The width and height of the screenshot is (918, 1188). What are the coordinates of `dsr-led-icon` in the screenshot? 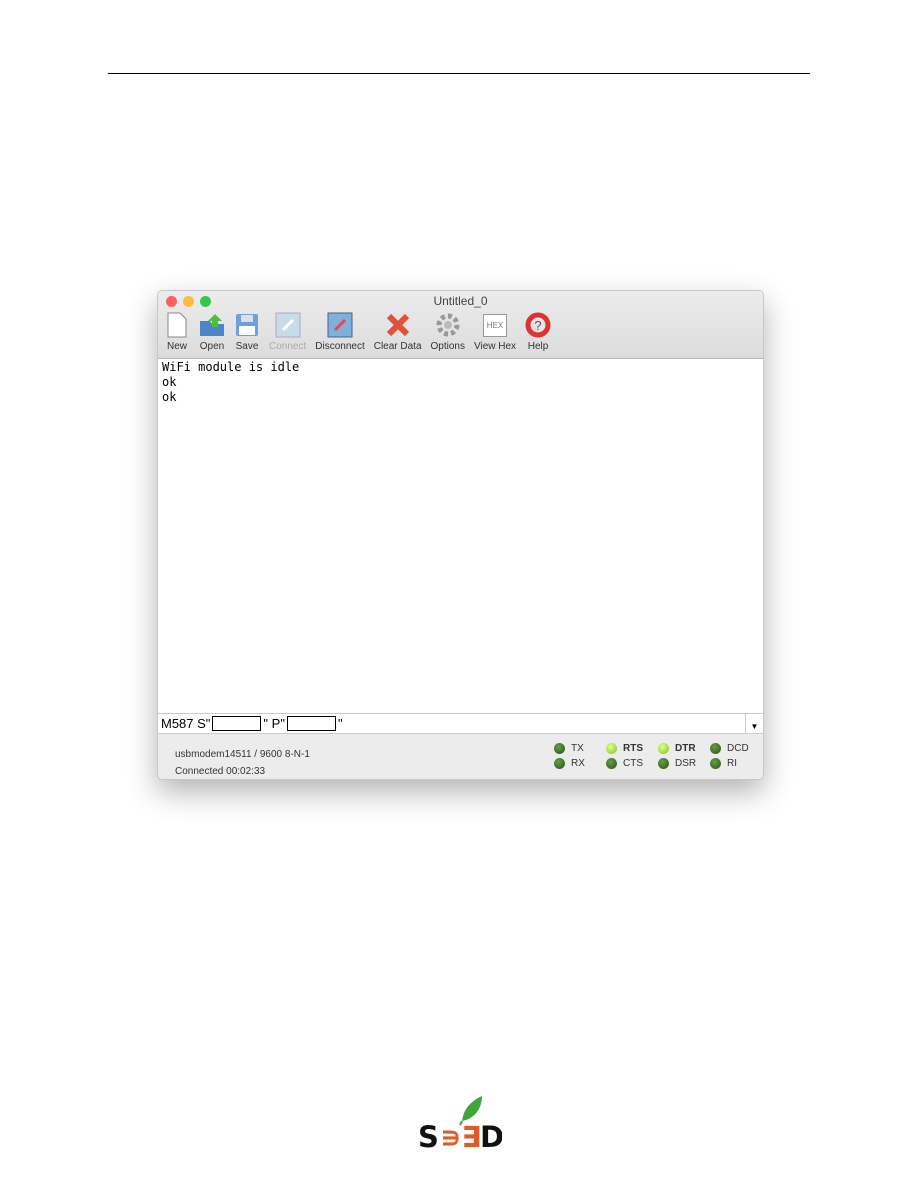 It's located at (663, 763).